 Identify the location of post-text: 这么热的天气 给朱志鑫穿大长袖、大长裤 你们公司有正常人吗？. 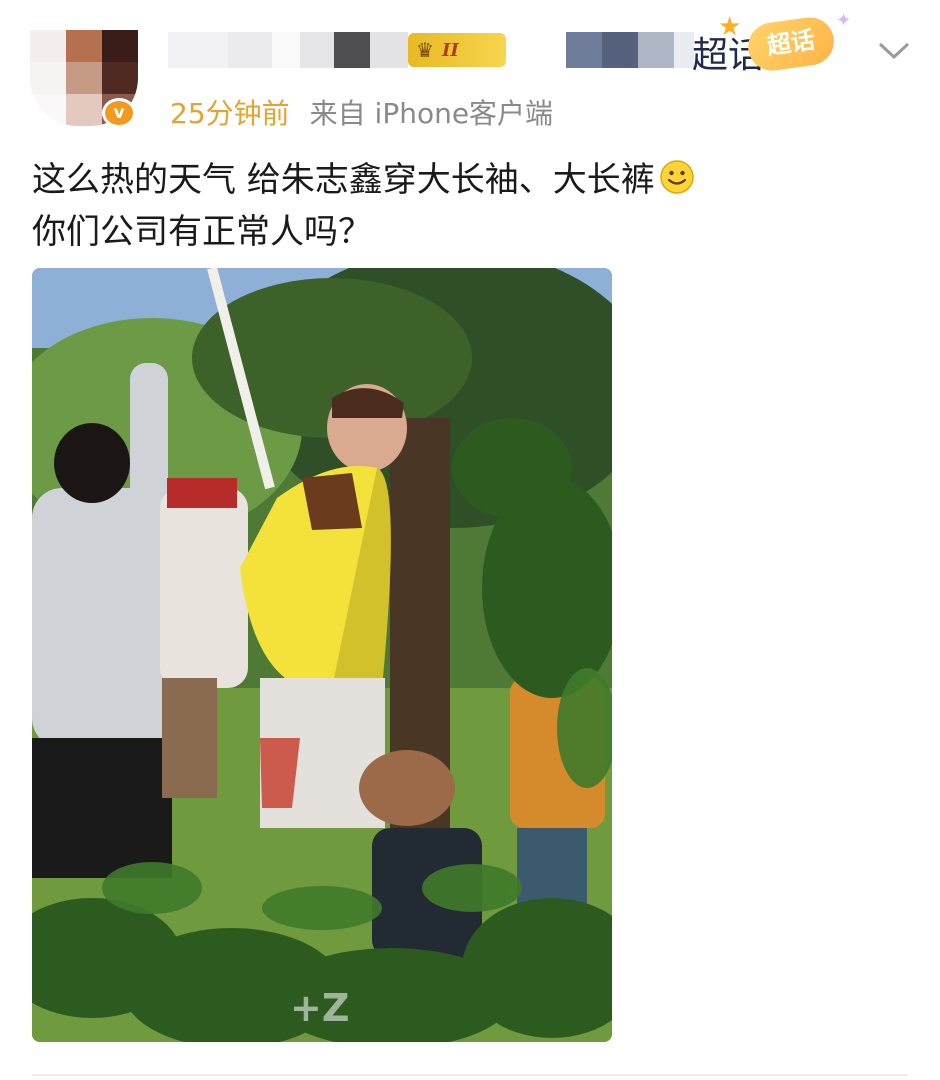
(467, 206).